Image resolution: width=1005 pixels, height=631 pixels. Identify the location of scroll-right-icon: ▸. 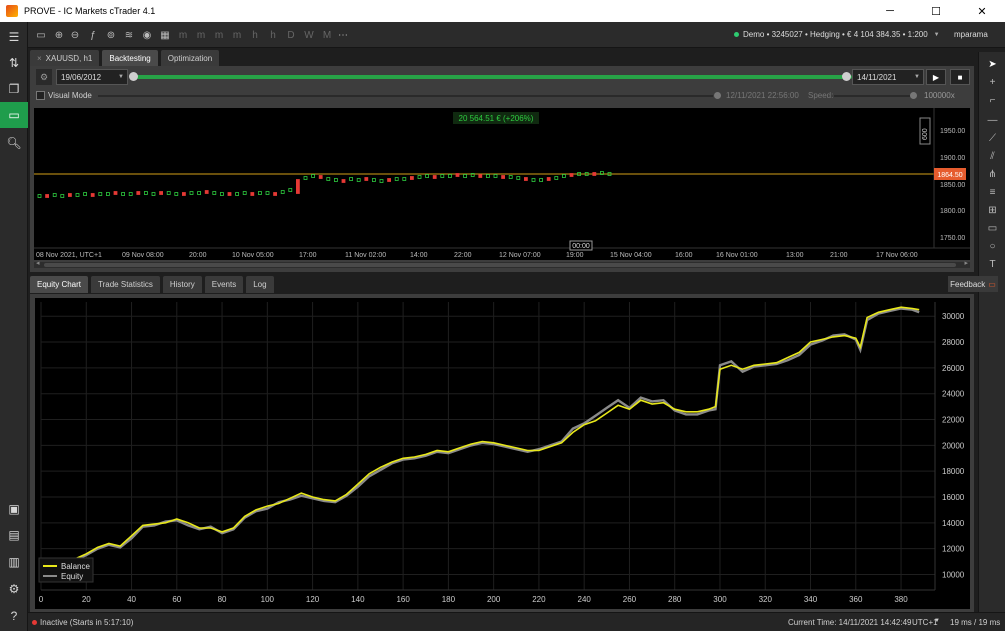
(966, 263).